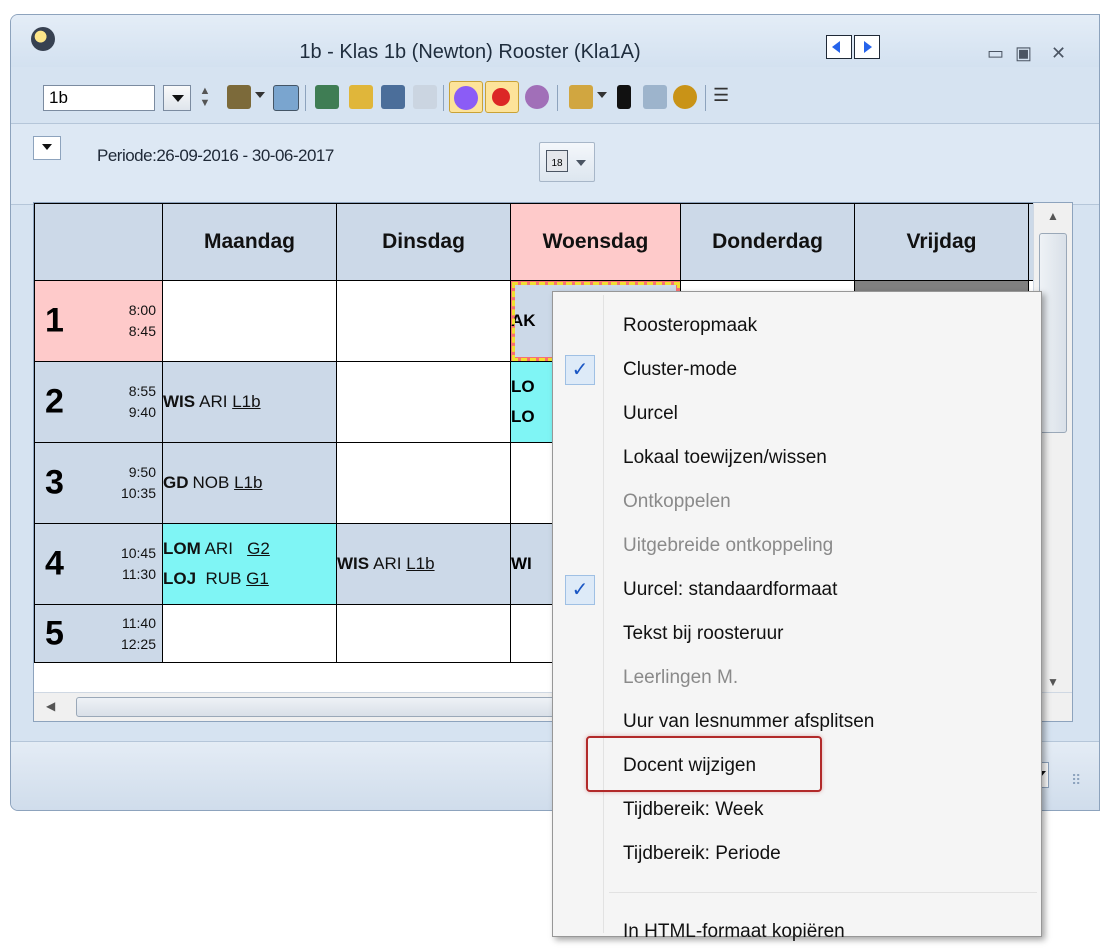 The width and height of the screenshot is (1100, 952). I want to click on lesson-subject: WIS, so click(179, 401).